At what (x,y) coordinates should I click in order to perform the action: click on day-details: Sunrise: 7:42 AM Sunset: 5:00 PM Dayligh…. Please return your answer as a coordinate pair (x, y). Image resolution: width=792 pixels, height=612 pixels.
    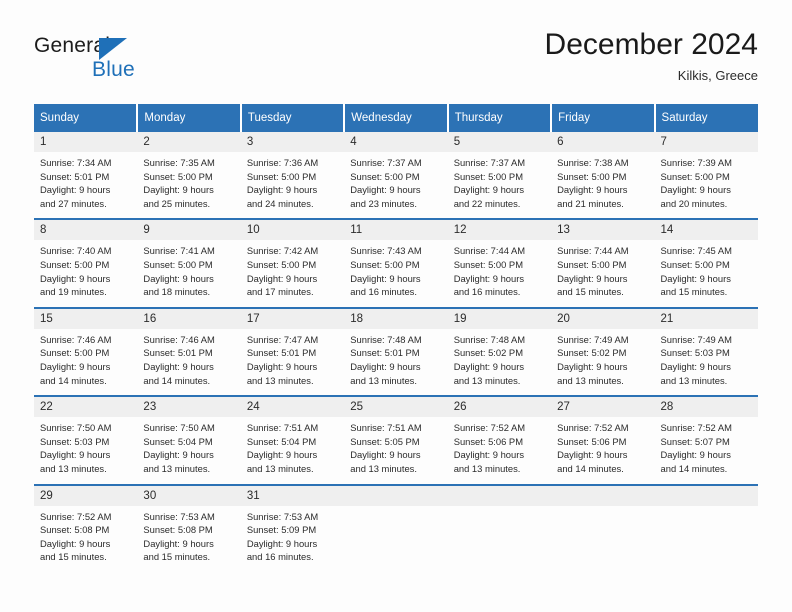
    Looking at the image, I should click on (292, 273).